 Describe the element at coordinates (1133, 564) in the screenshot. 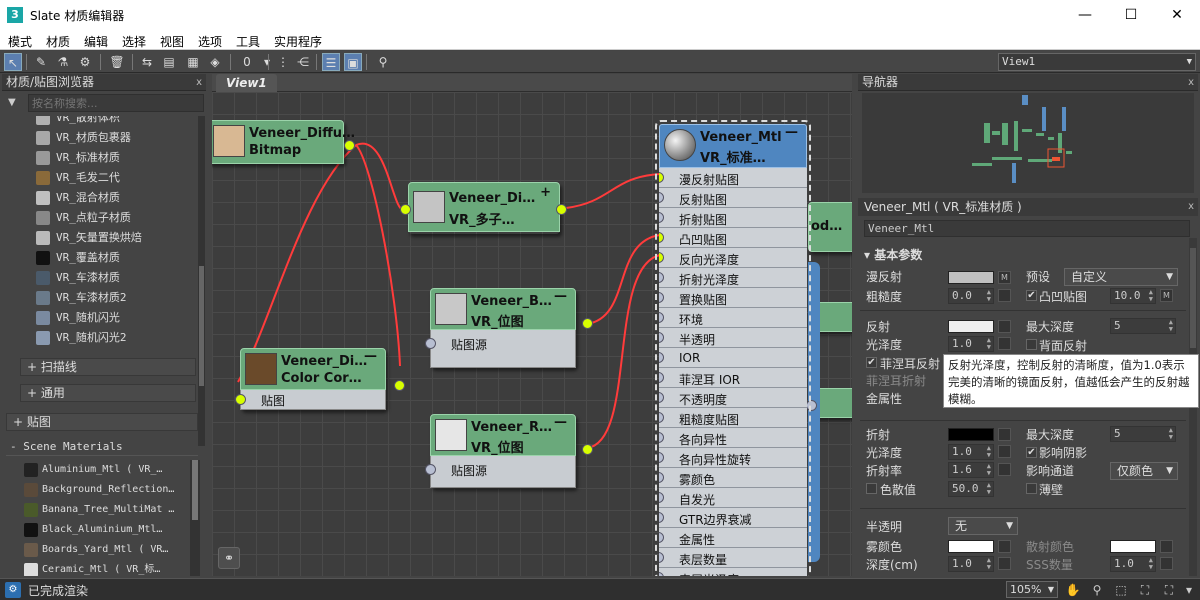

I see `sss-spinner: 1.0 ▲ ▼` at that location.